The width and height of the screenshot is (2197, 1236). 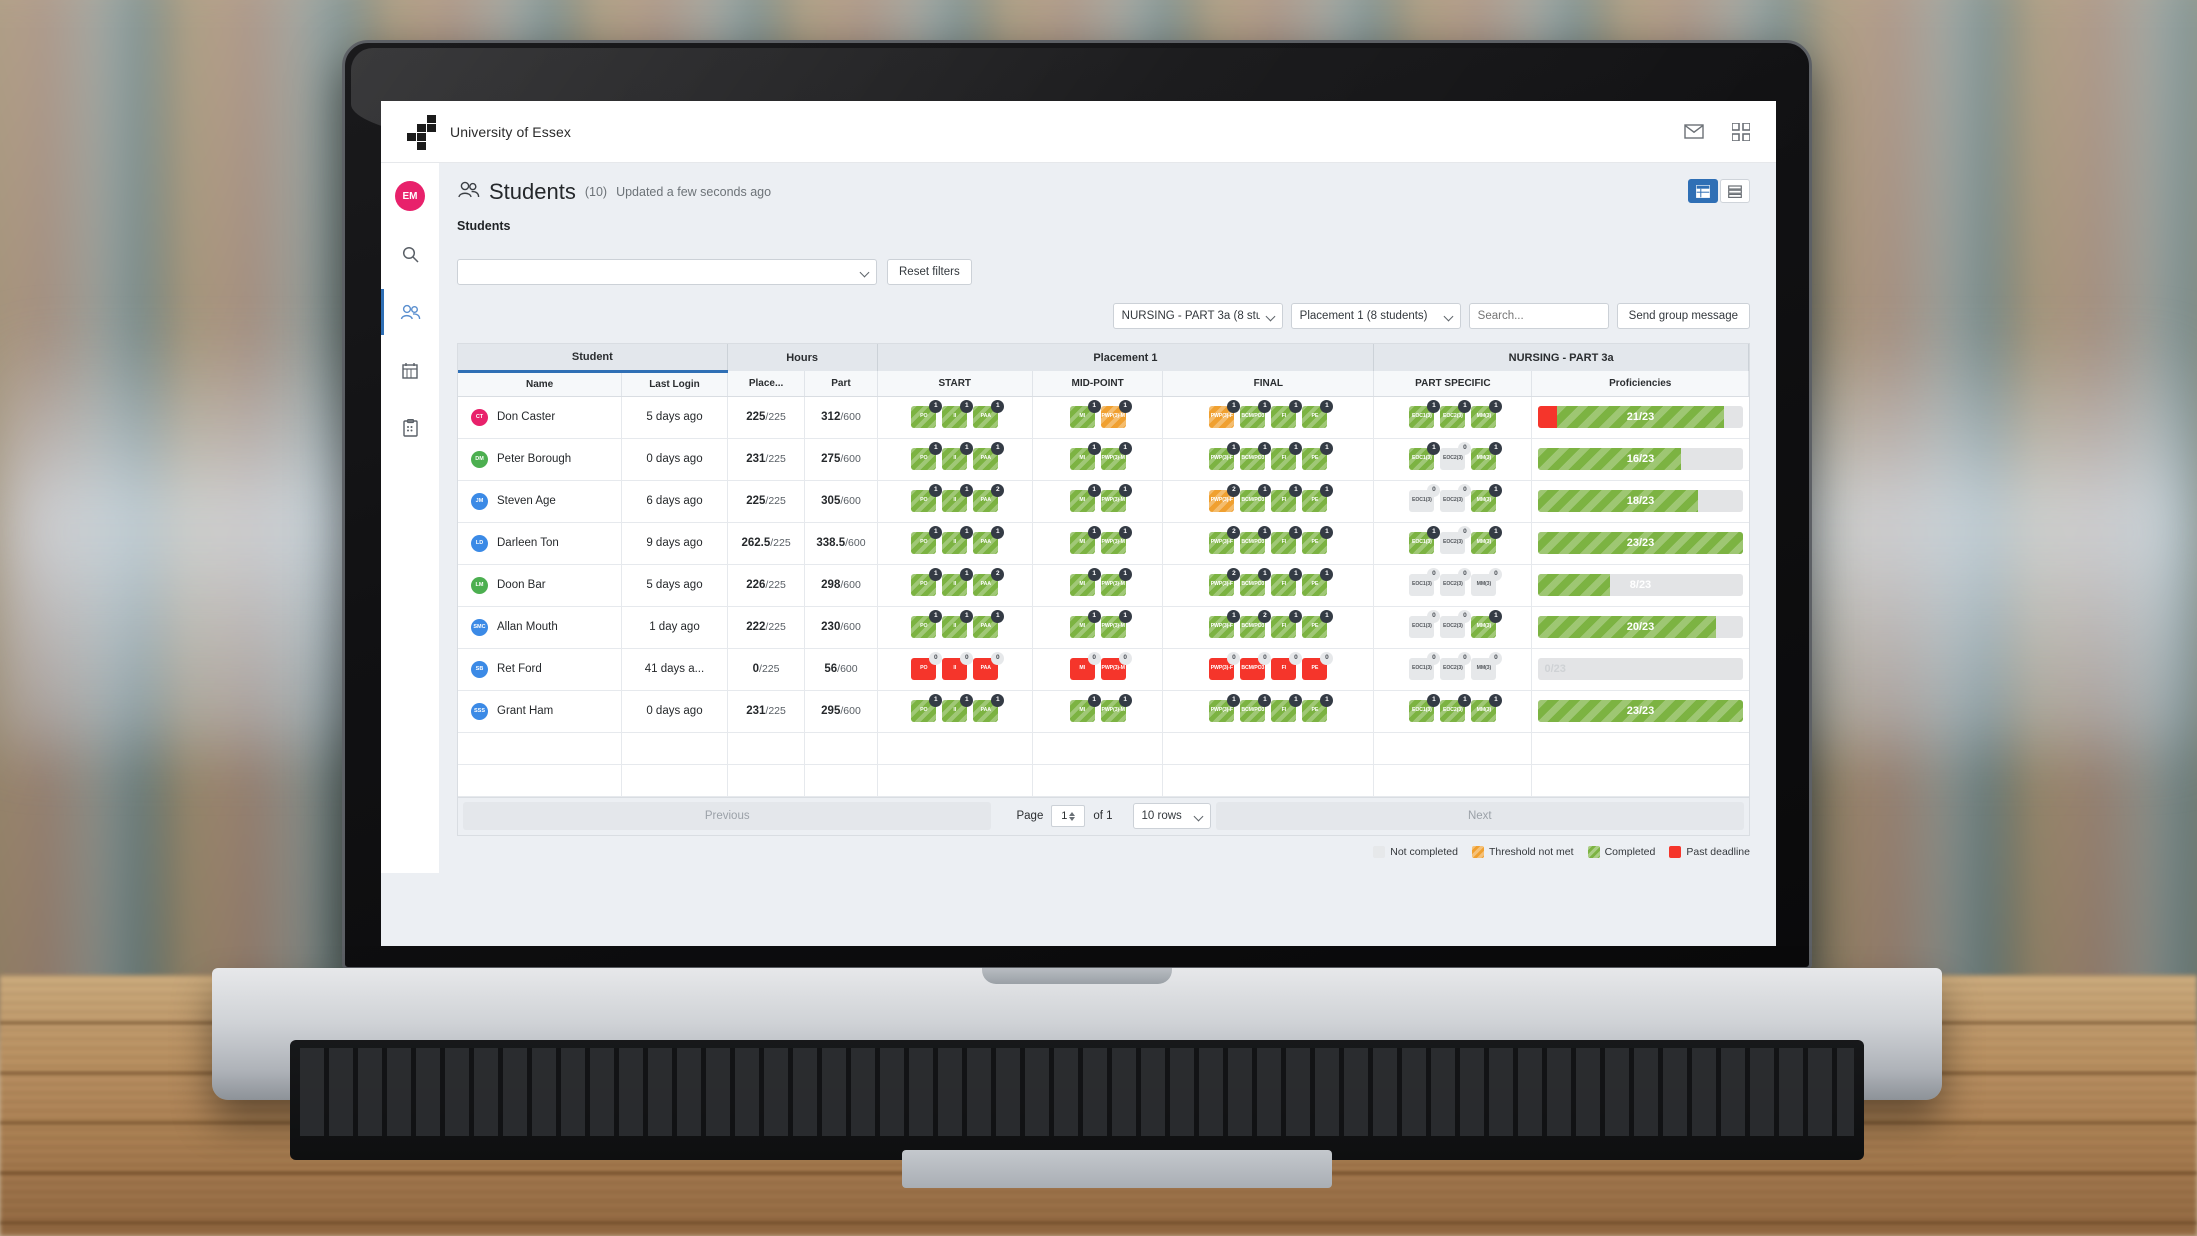 What do you see at coordinates (1640, 669) in the screenshot?
I see `proficiency-bar: 0/23` at bounding box center [1640, 669].